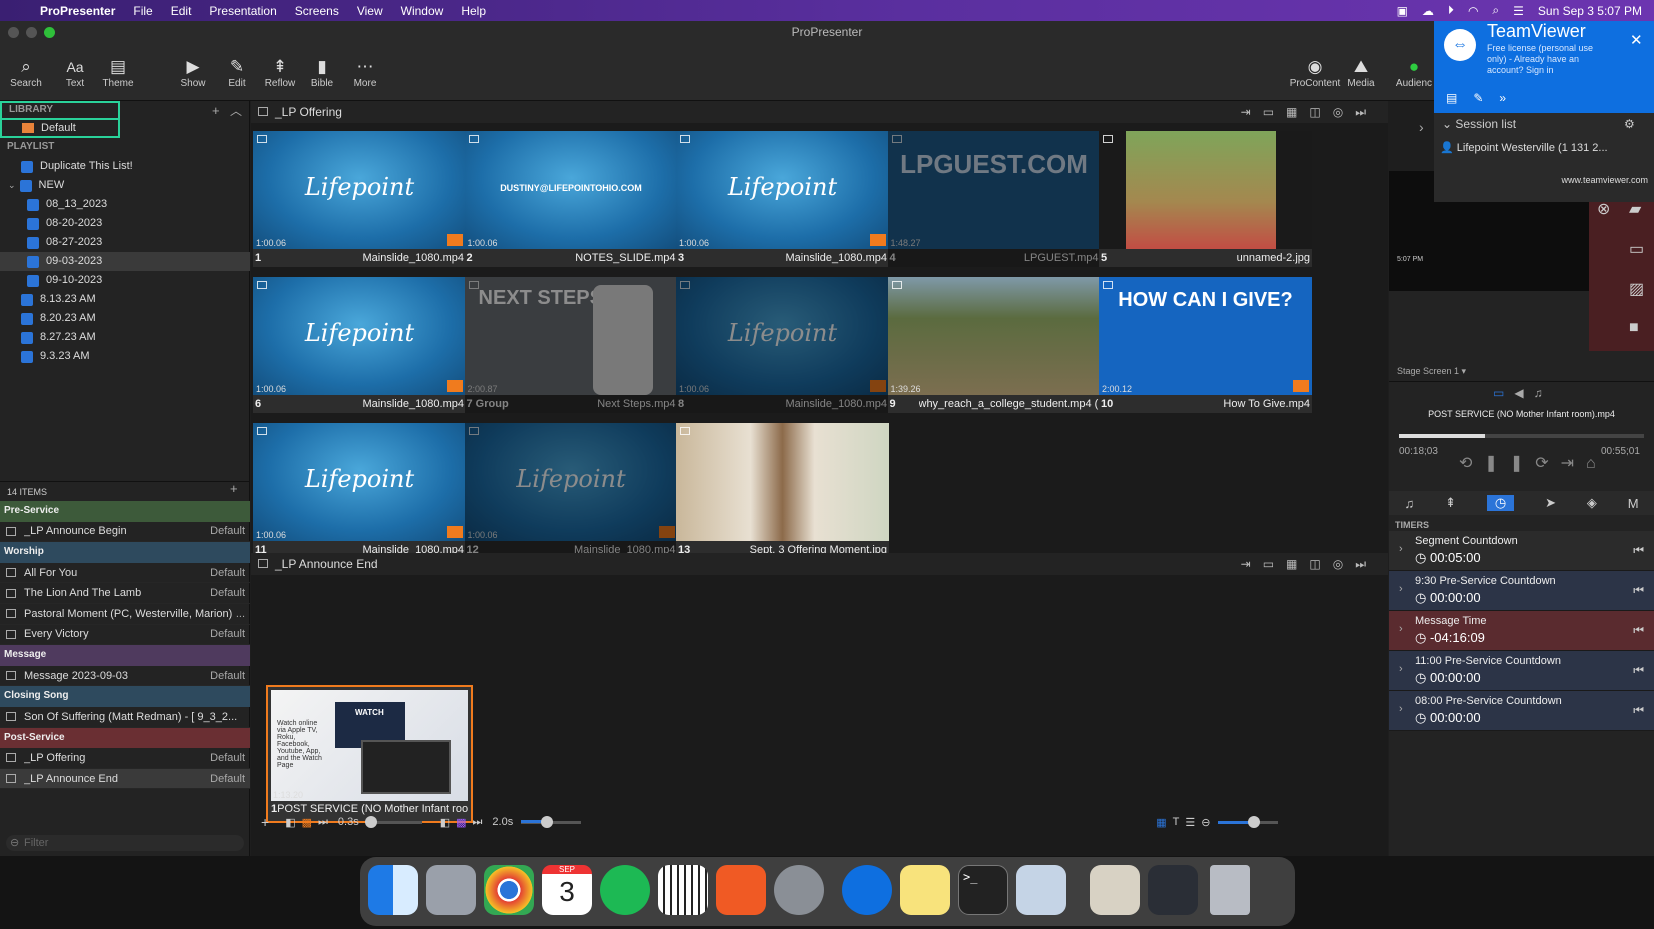 Image resolution: width=1654 pixels, height=929 pixels. What do you see at coordinates (1521, 551) in the screenshot?
I see `timer-row: › Segment Countdown ◷ 00:05:00 ⏮` at bounding box center [1521, 551].